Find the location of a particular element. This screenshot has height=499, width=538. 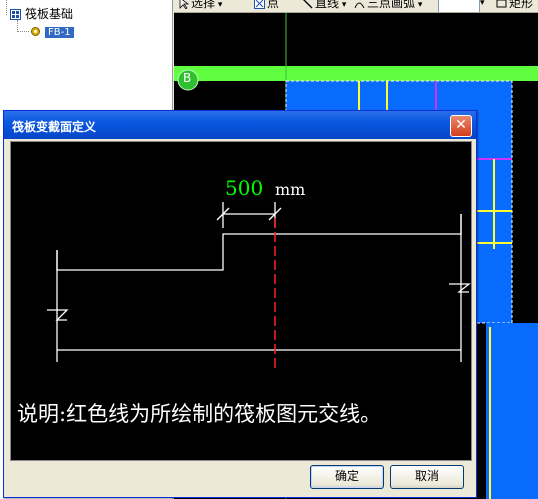

tree-node-fb1: FB-1 is located at coordinates (52, 31).